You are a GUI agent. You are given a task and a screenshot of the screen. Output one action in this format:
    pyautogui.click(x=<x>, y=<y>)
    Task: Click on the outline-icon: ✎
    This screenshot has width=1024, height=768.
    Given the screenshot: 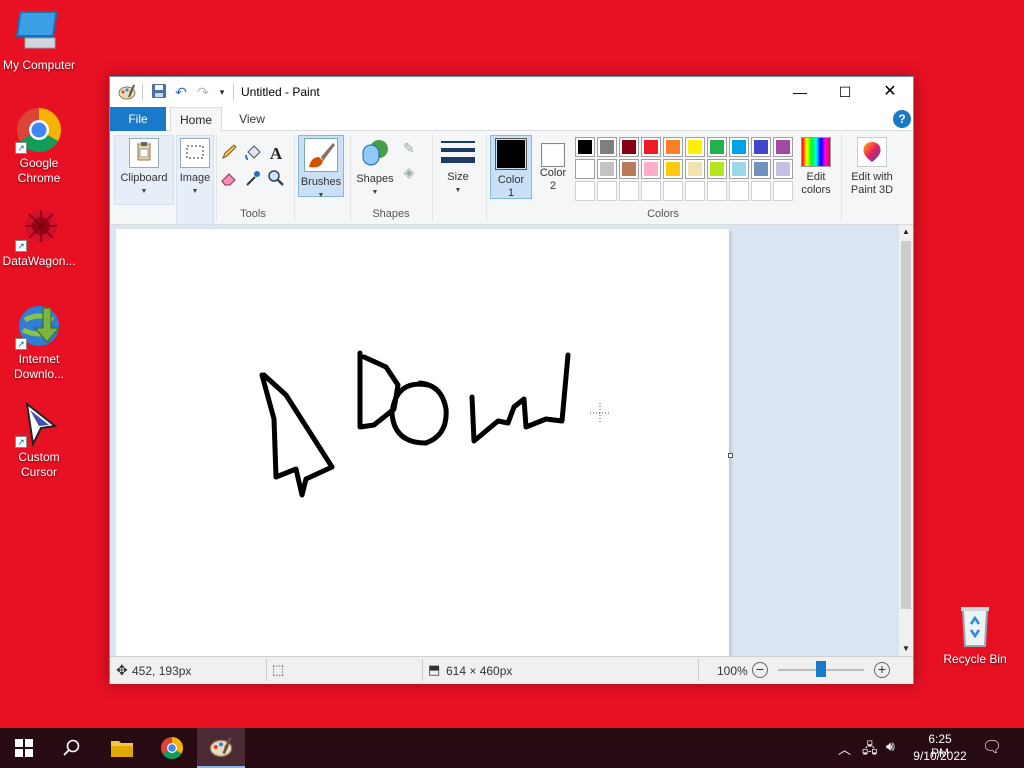 What is the action you would take?
    pyautogui.click(x=409, y=148)
    